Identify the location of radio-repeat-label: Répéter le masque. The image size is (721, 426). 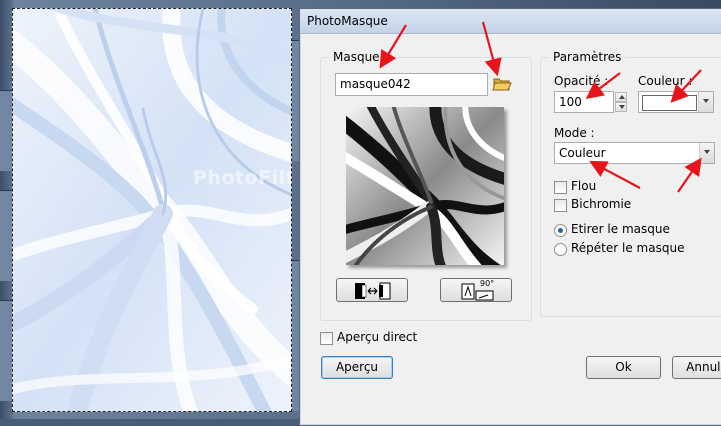
(627, 248).